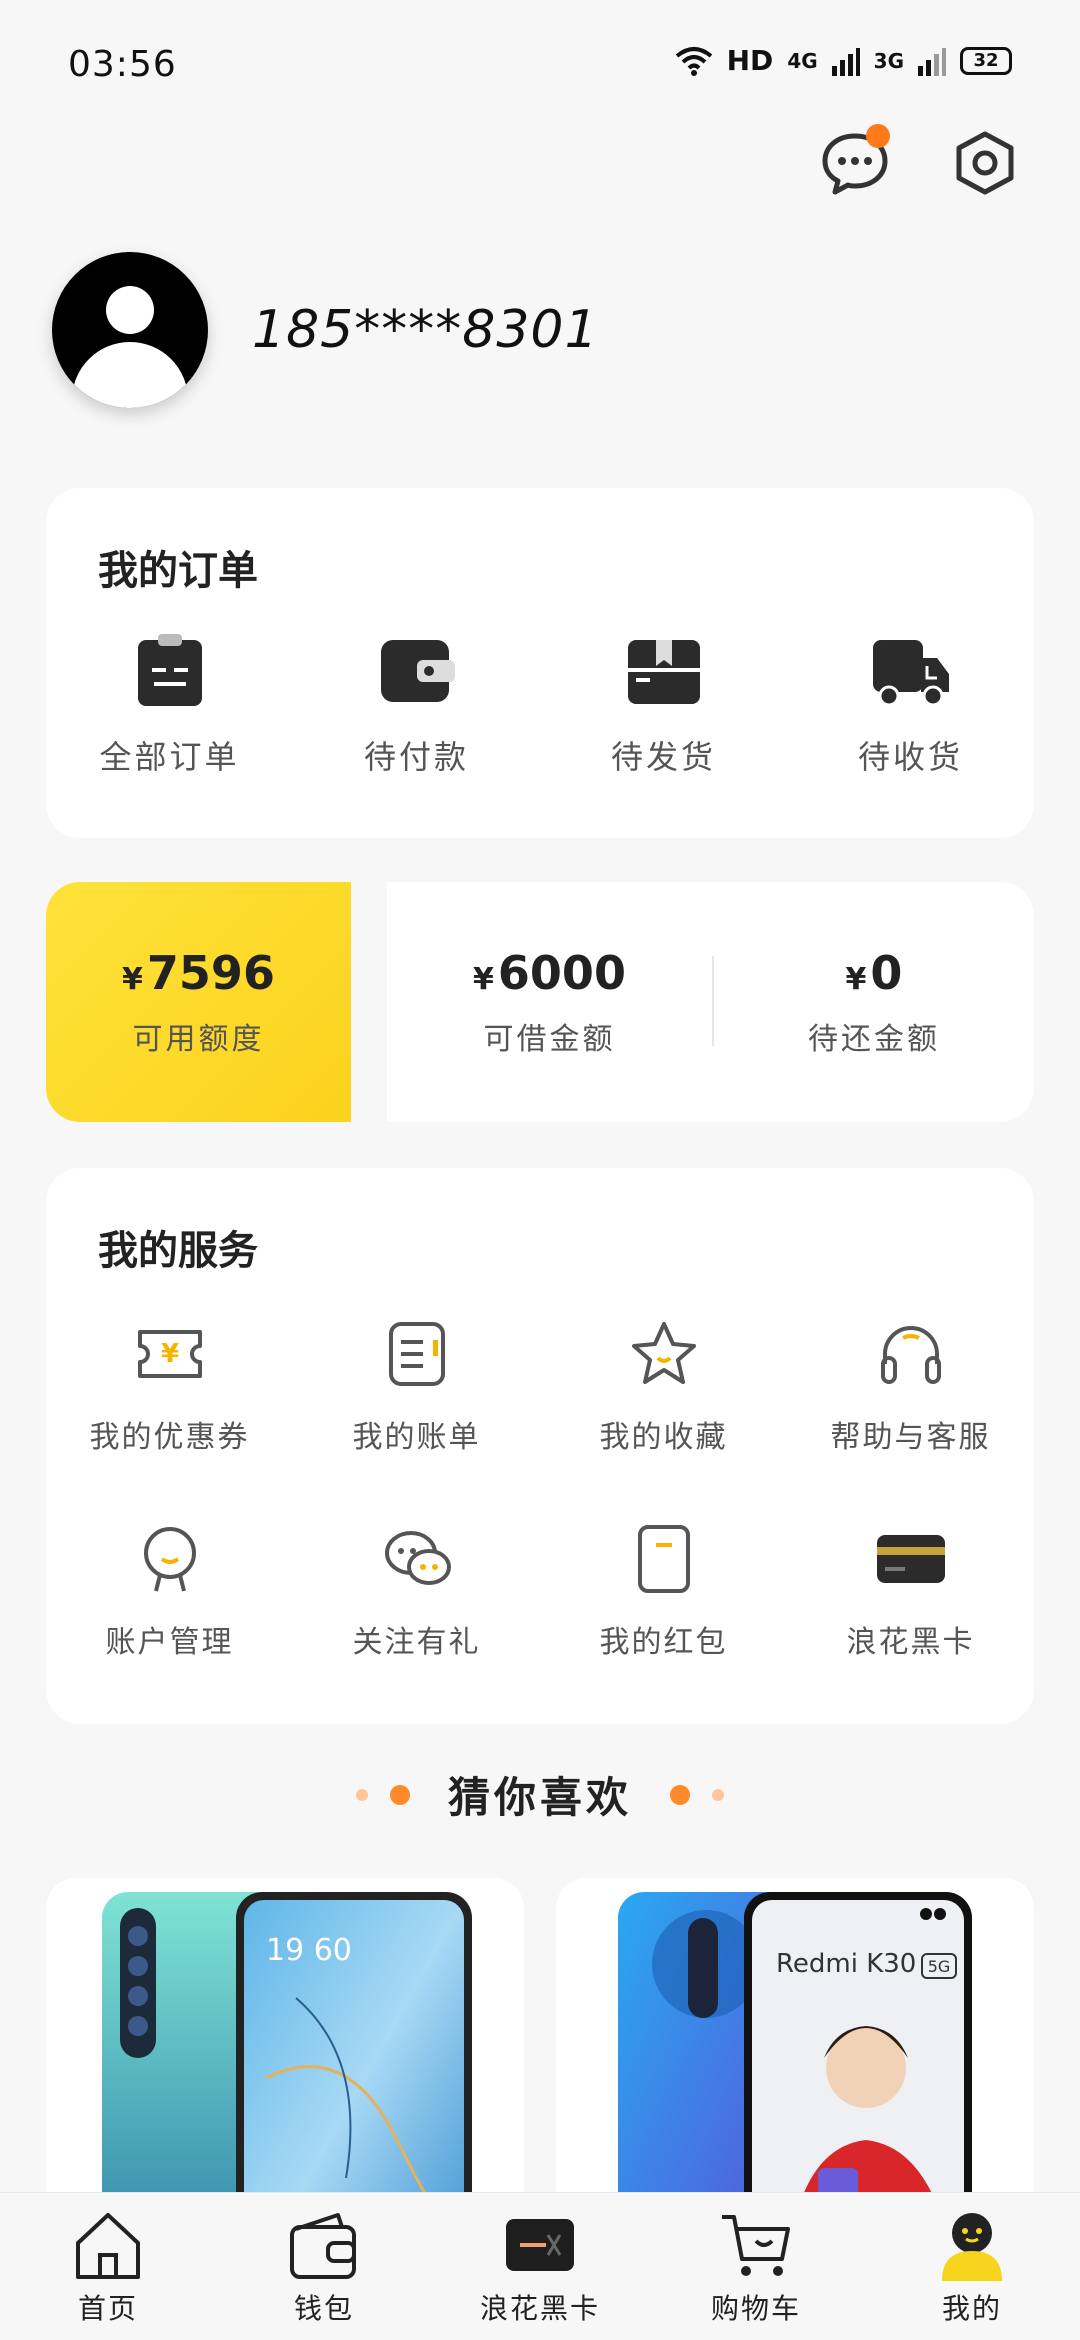 This screenshot has height=2340, width=1080. Describe the element at coordinates (939, 1966) in the screenshot. I see `product-badge: 5G` at that location.